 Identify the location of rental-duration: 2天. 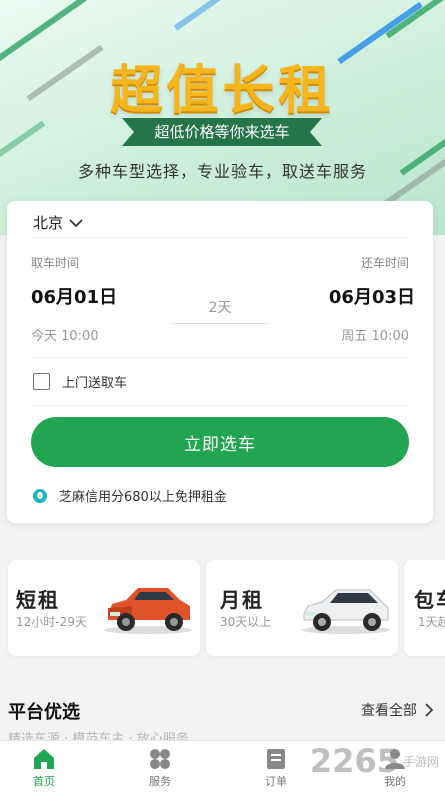
(220, 310).